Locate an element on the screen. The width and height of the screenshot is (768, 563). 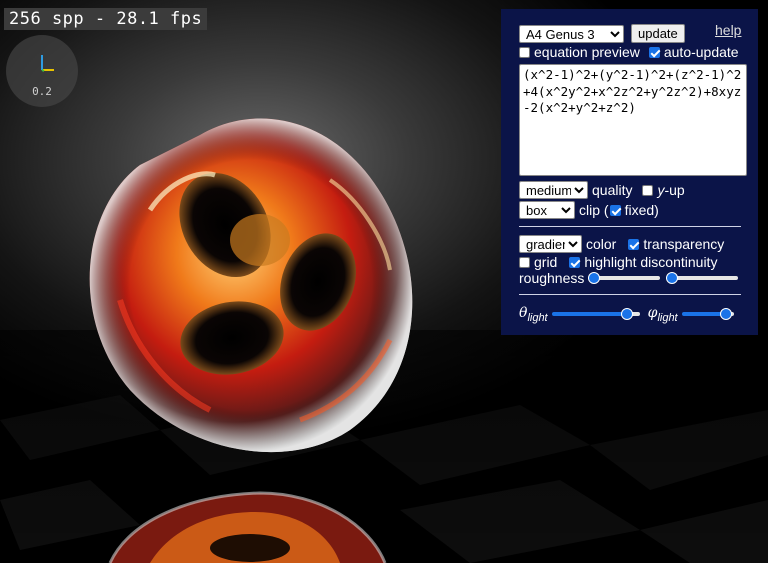
y-up-checkbox is located at coordinates (648, 190).